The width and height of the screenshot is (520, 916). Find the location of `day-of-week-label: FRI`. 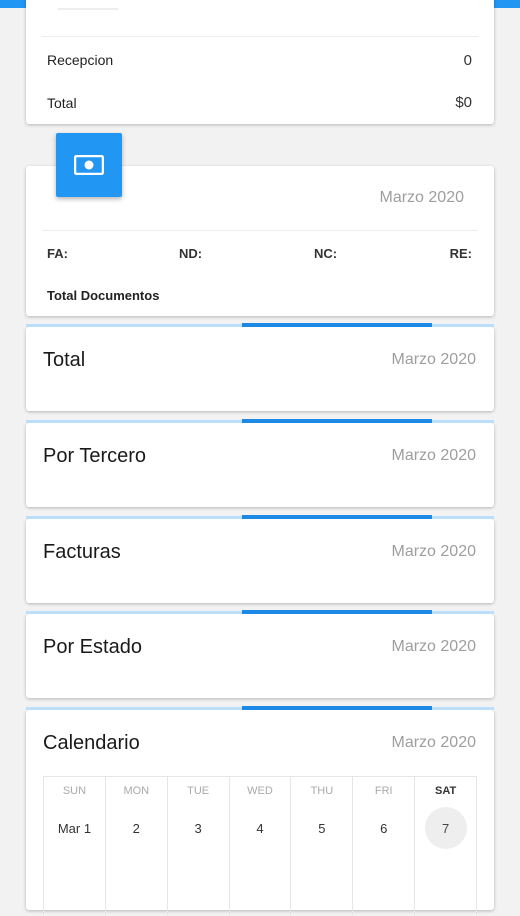

day-of-week-label: FRI is located at coordinates (383, 791).